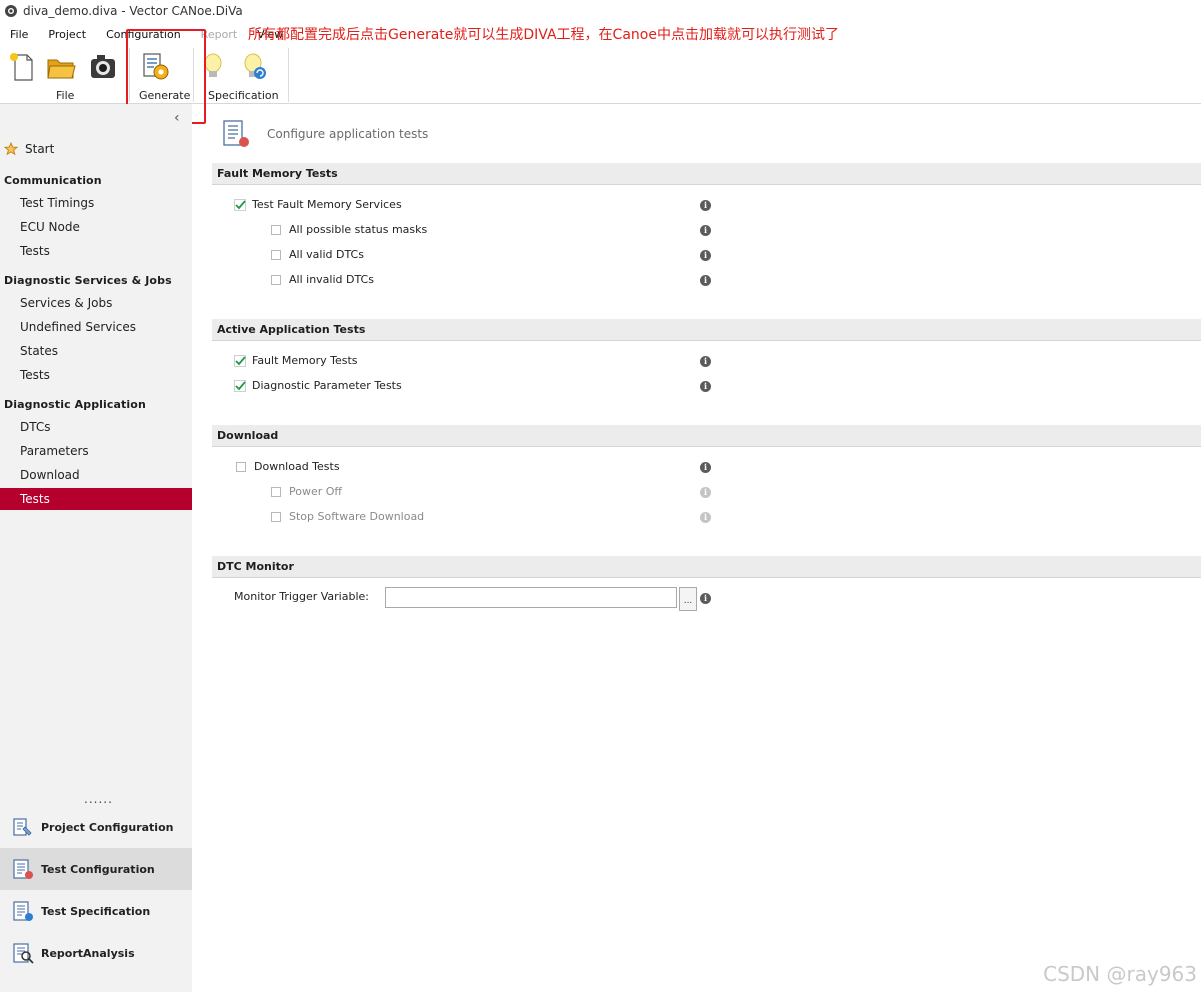 This screenshot has width=1201, height=992. What do you see at coordinates (706, 174) in the screenshot?
I see `section-fault-memory: Fault Memory Tests` at bounding box center [706, 174].